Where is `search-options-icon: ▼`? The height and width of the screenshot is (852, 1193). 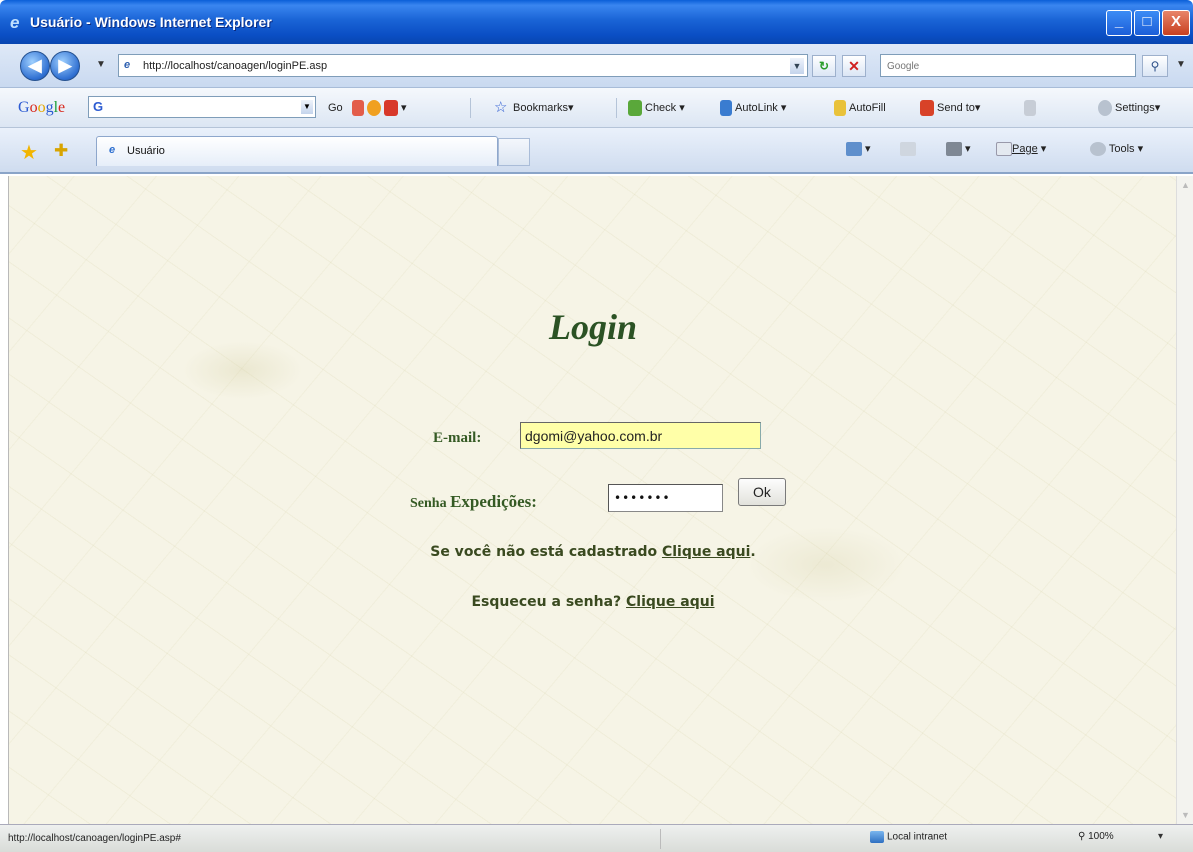
search-options-icon: ▼ is located at coordinates (1181, 64).